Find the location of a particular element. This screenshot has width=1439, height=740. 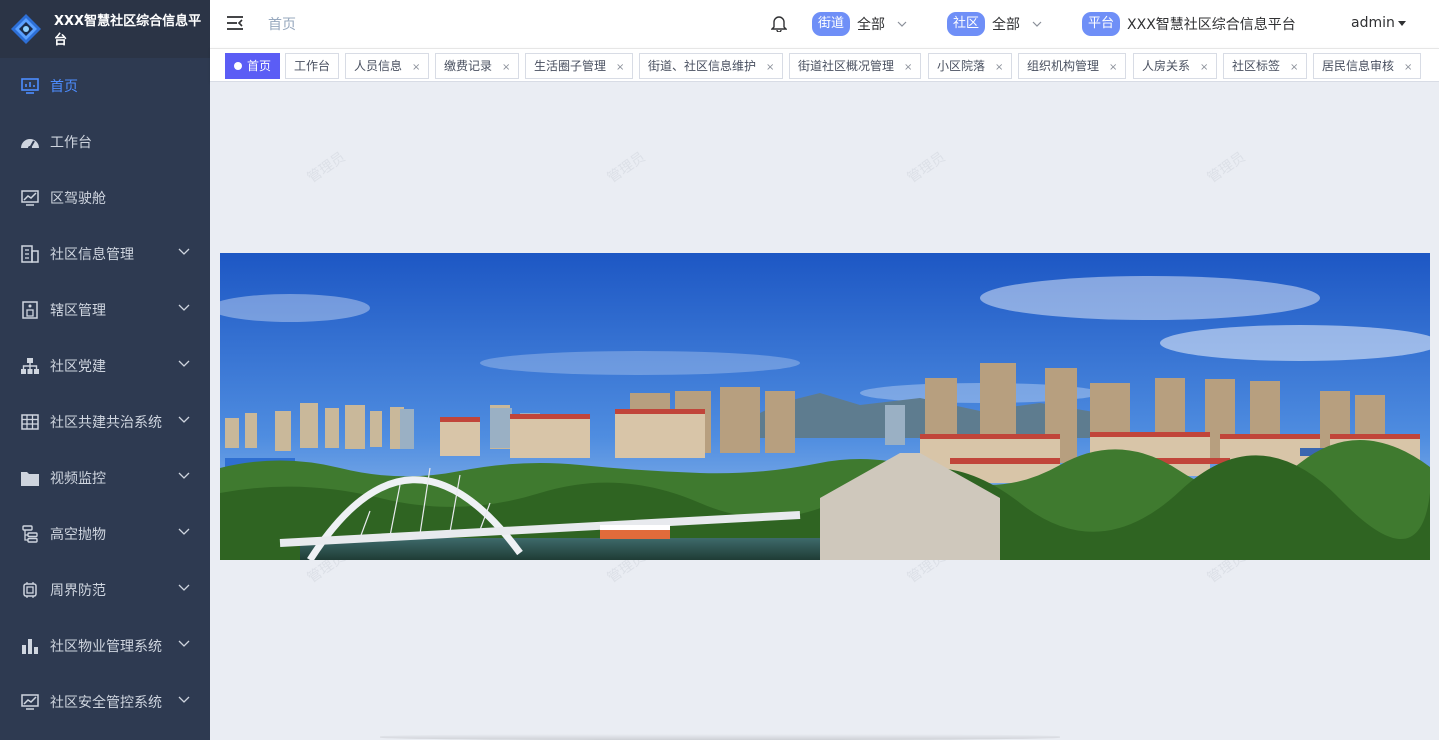

breadcrumb: 首页 is located at coordinates (282, 25).